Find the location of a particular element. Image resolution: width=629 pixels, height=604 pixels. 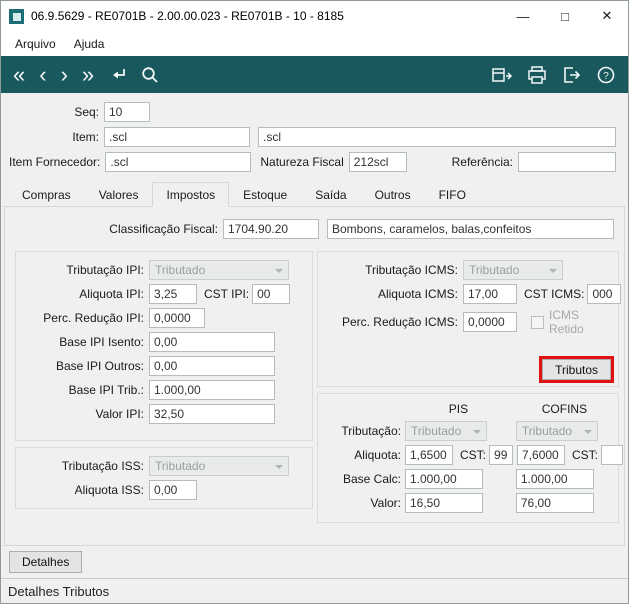

print-icon is located at coordinates (537, 75).